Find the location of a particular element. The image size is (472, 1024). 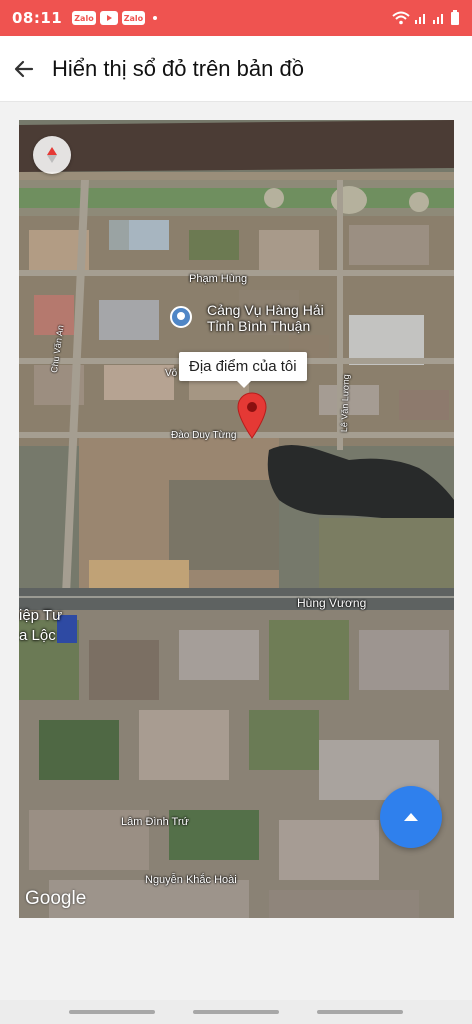

place-label-edge: iệp Tư a Lộc is located at coordinates (40, 626).